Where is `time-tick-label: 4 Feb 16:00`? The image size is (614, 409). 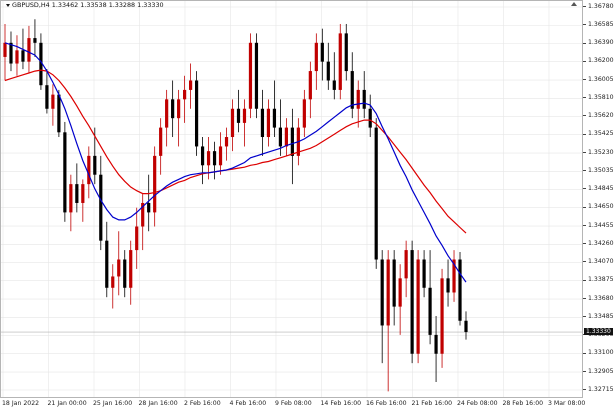 time-tick-label: 4 Feb 16:00 is located at coordinates (248, 403).